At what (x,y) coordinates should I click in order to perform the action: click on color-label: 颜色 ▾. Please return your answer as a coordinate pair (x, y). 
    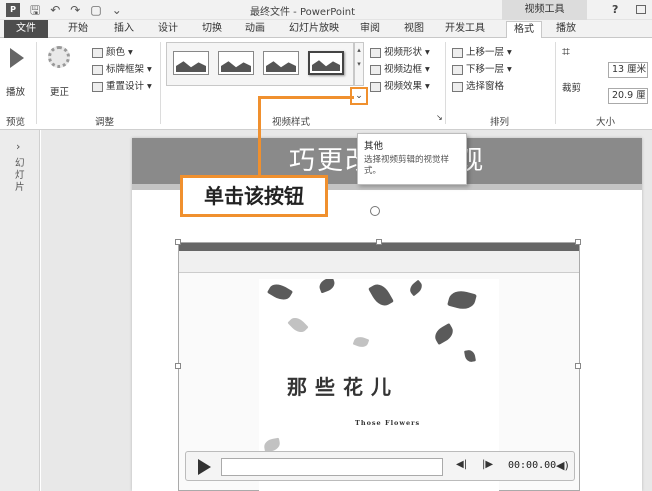
    Looking at the image, I should click on (119, 52).